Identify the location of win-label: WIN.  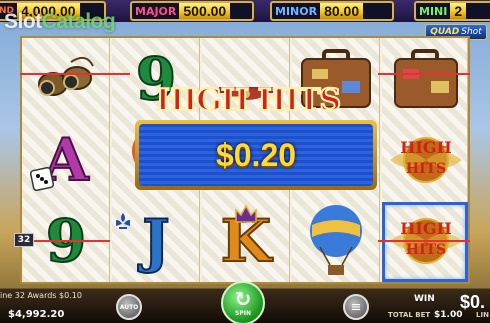
(424, 299).